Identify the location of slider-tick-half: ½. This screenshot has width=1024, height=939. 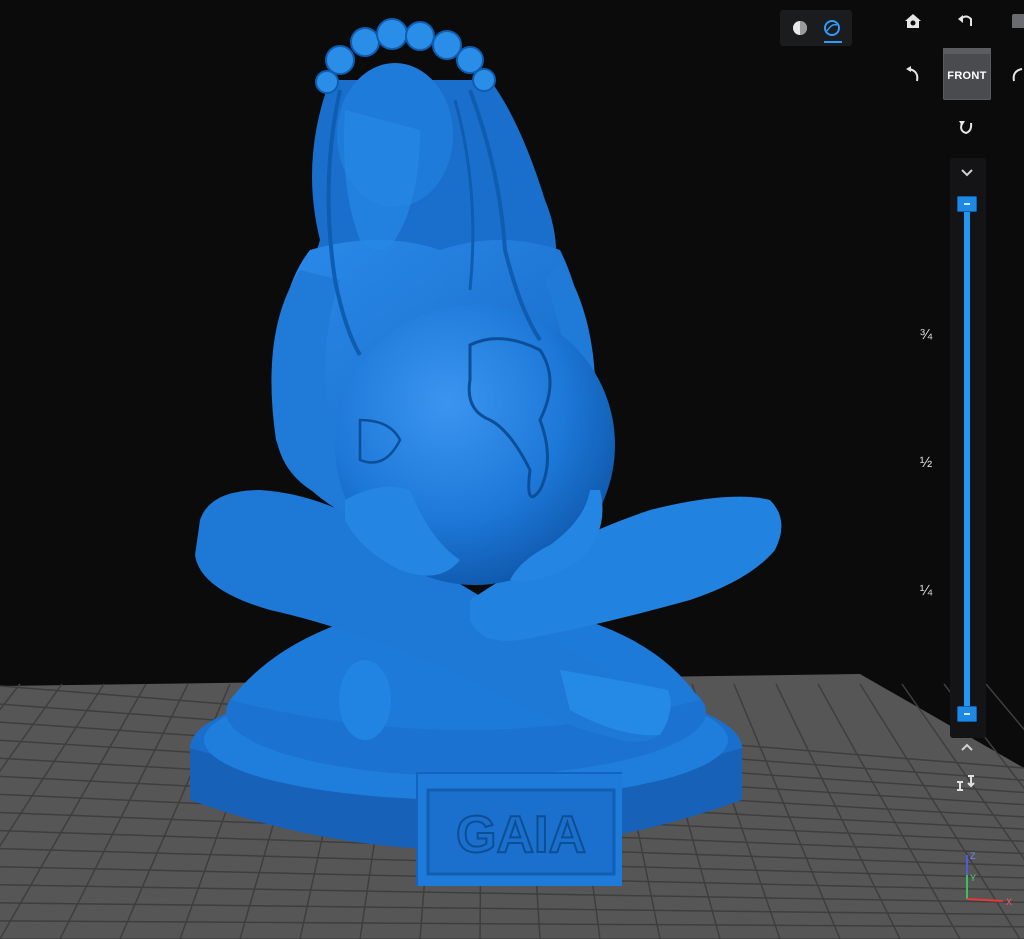
(926, 462).